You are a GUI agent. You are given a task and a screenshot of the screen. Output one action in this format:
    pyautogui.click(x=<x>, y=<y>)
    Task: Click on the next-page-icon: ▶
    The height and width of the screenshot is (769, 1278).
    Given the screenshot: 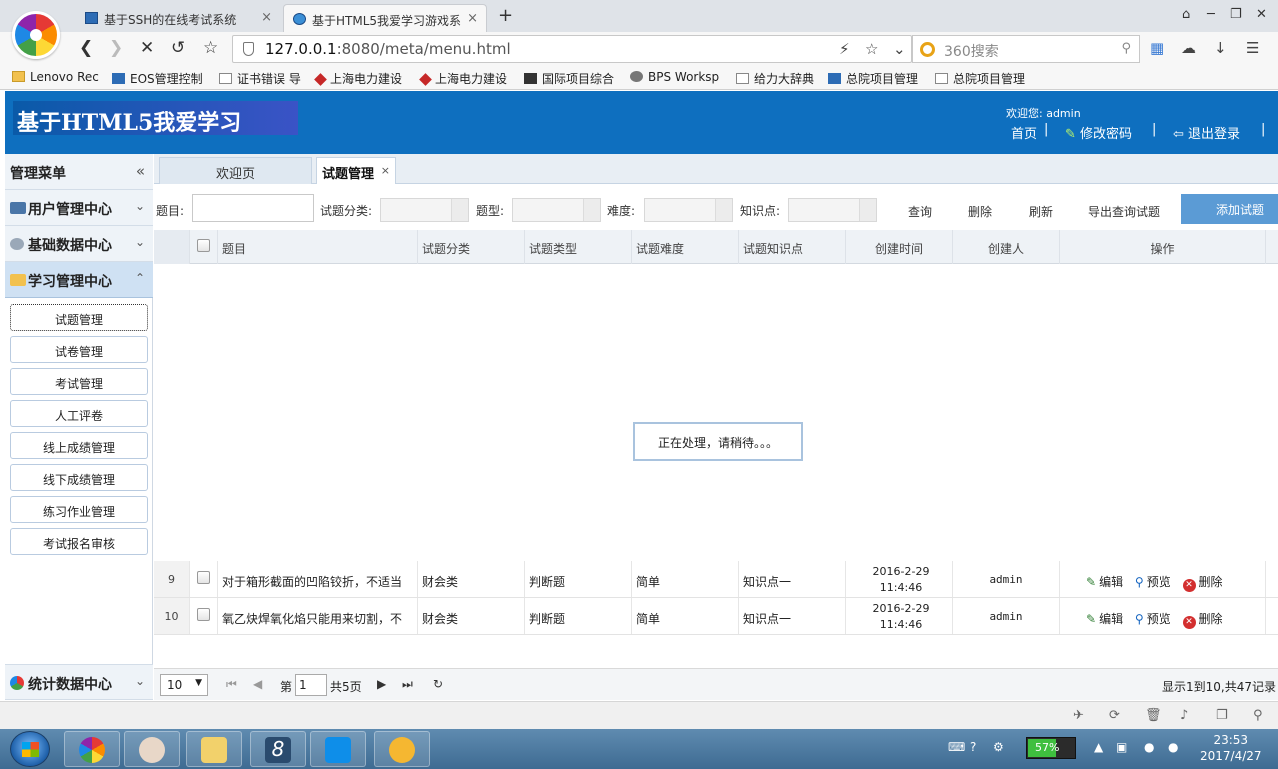 What is the action you would take?
    pyautogui.click(x=381, y=684)
    